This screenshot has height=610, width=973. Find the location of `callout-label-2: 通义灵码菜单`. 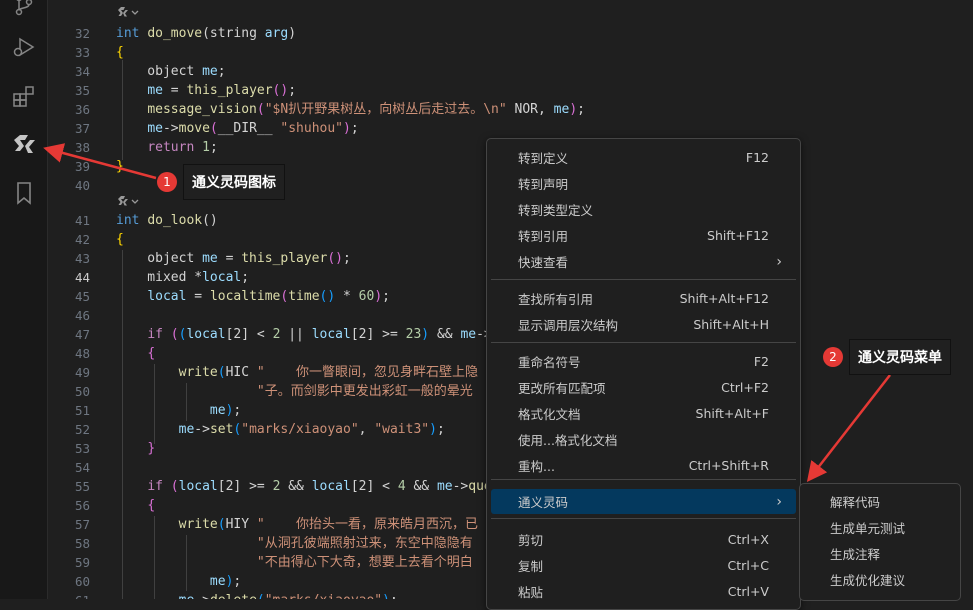

callout-label-2: 通义灵码菜单 is located at coordinates (900, 357).